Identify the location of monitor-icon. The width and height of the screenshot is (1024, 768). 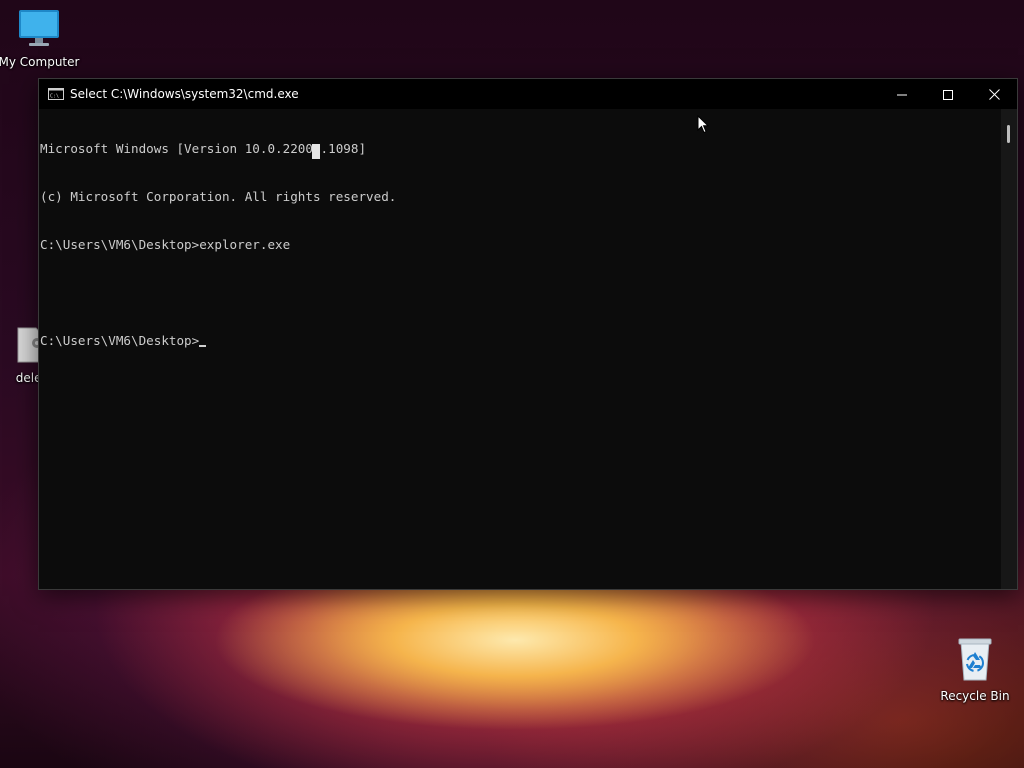
(39, 30).